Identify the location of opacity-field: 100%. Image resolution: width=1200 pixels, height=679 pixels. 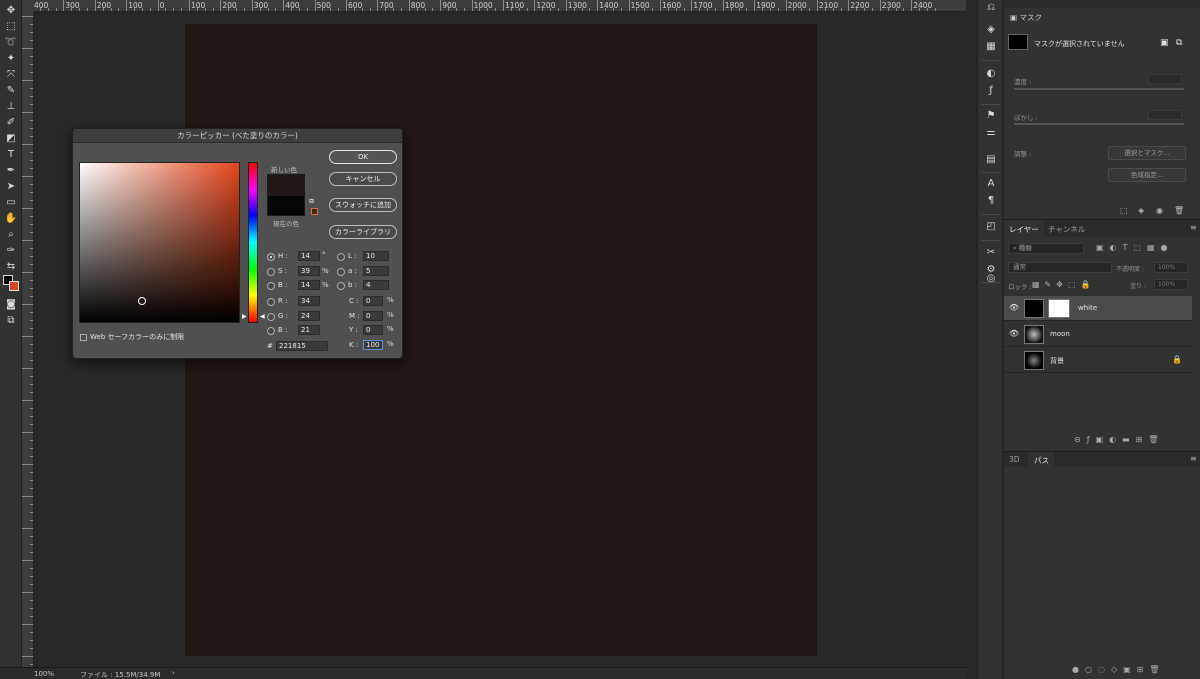
(1171, 267).